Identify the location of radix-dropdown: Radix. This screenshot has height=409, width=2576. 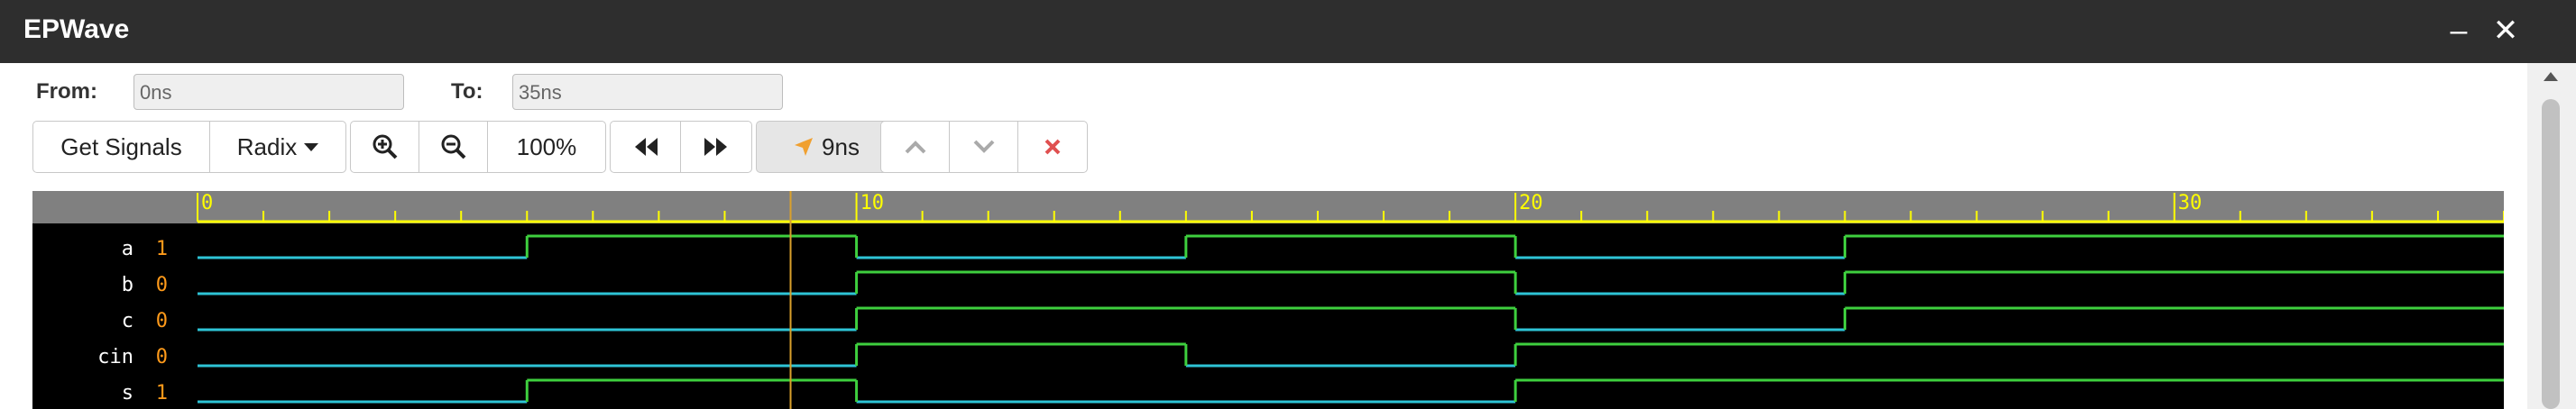
(277, 147).